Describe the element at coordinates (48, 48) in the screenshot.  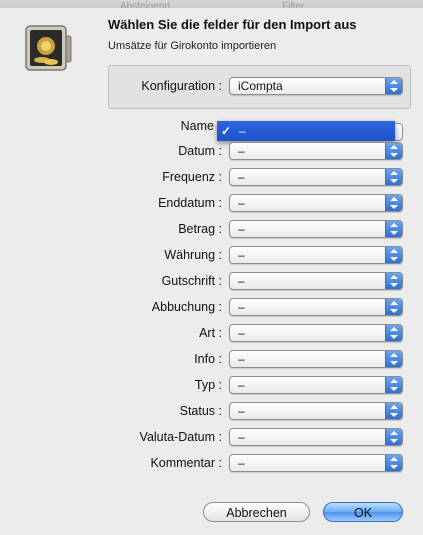
I see `vault-safe-icon` at that location.